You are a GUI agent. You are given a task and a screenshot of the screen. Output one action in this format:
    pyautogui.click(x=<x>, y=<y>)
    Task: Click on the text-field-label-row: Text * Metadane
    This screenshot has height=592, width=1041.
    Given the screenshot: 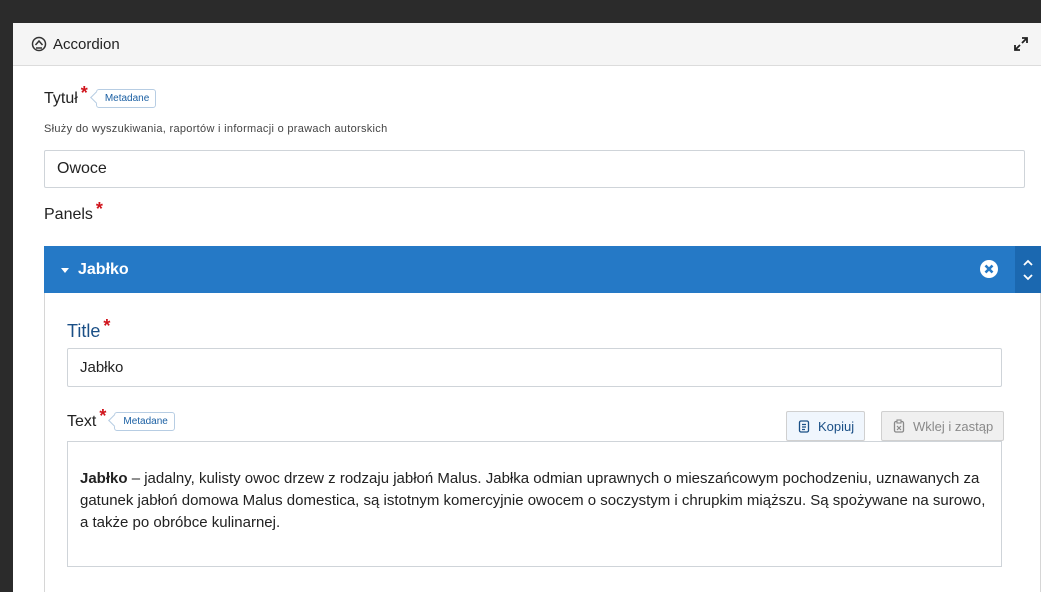 What is the action you would take?
    pyautogui.click(x=121, y=419)
    